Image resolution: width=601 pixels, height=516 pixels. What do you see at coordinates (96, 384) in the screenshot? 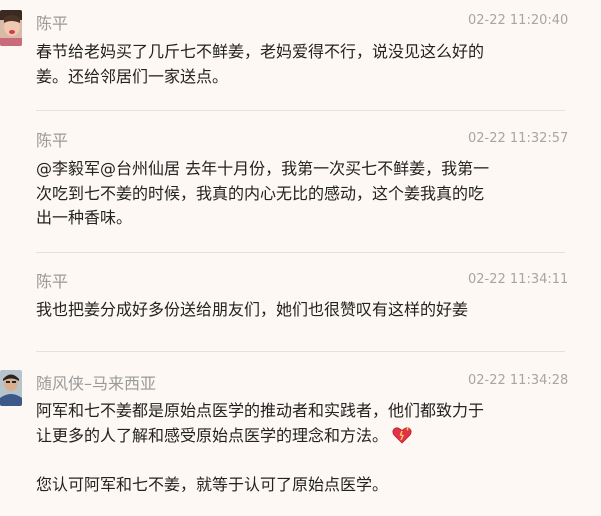
I see `author-name: 随风侠–马来西亚` at bounding box center [96, 384].